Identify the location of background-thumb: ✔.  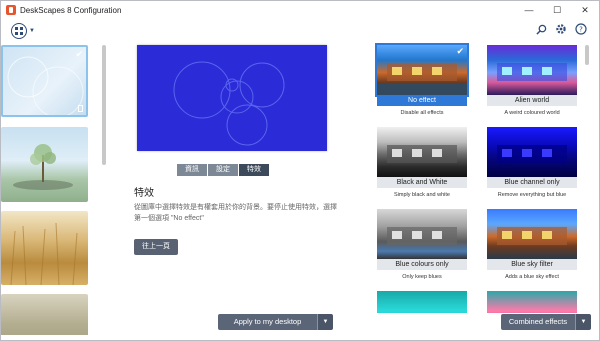
(44, 81).